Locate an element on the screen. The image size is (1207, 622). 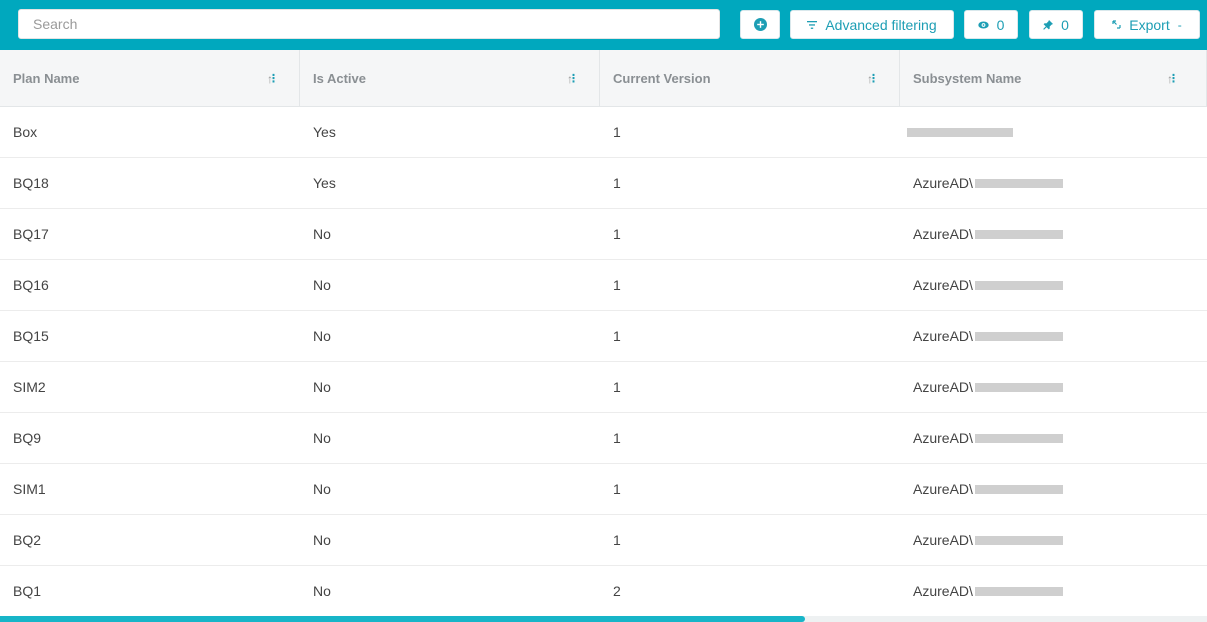
column-header-plan-name: Plan Name ↑ ⋮ is located at coordinates (150, 78).